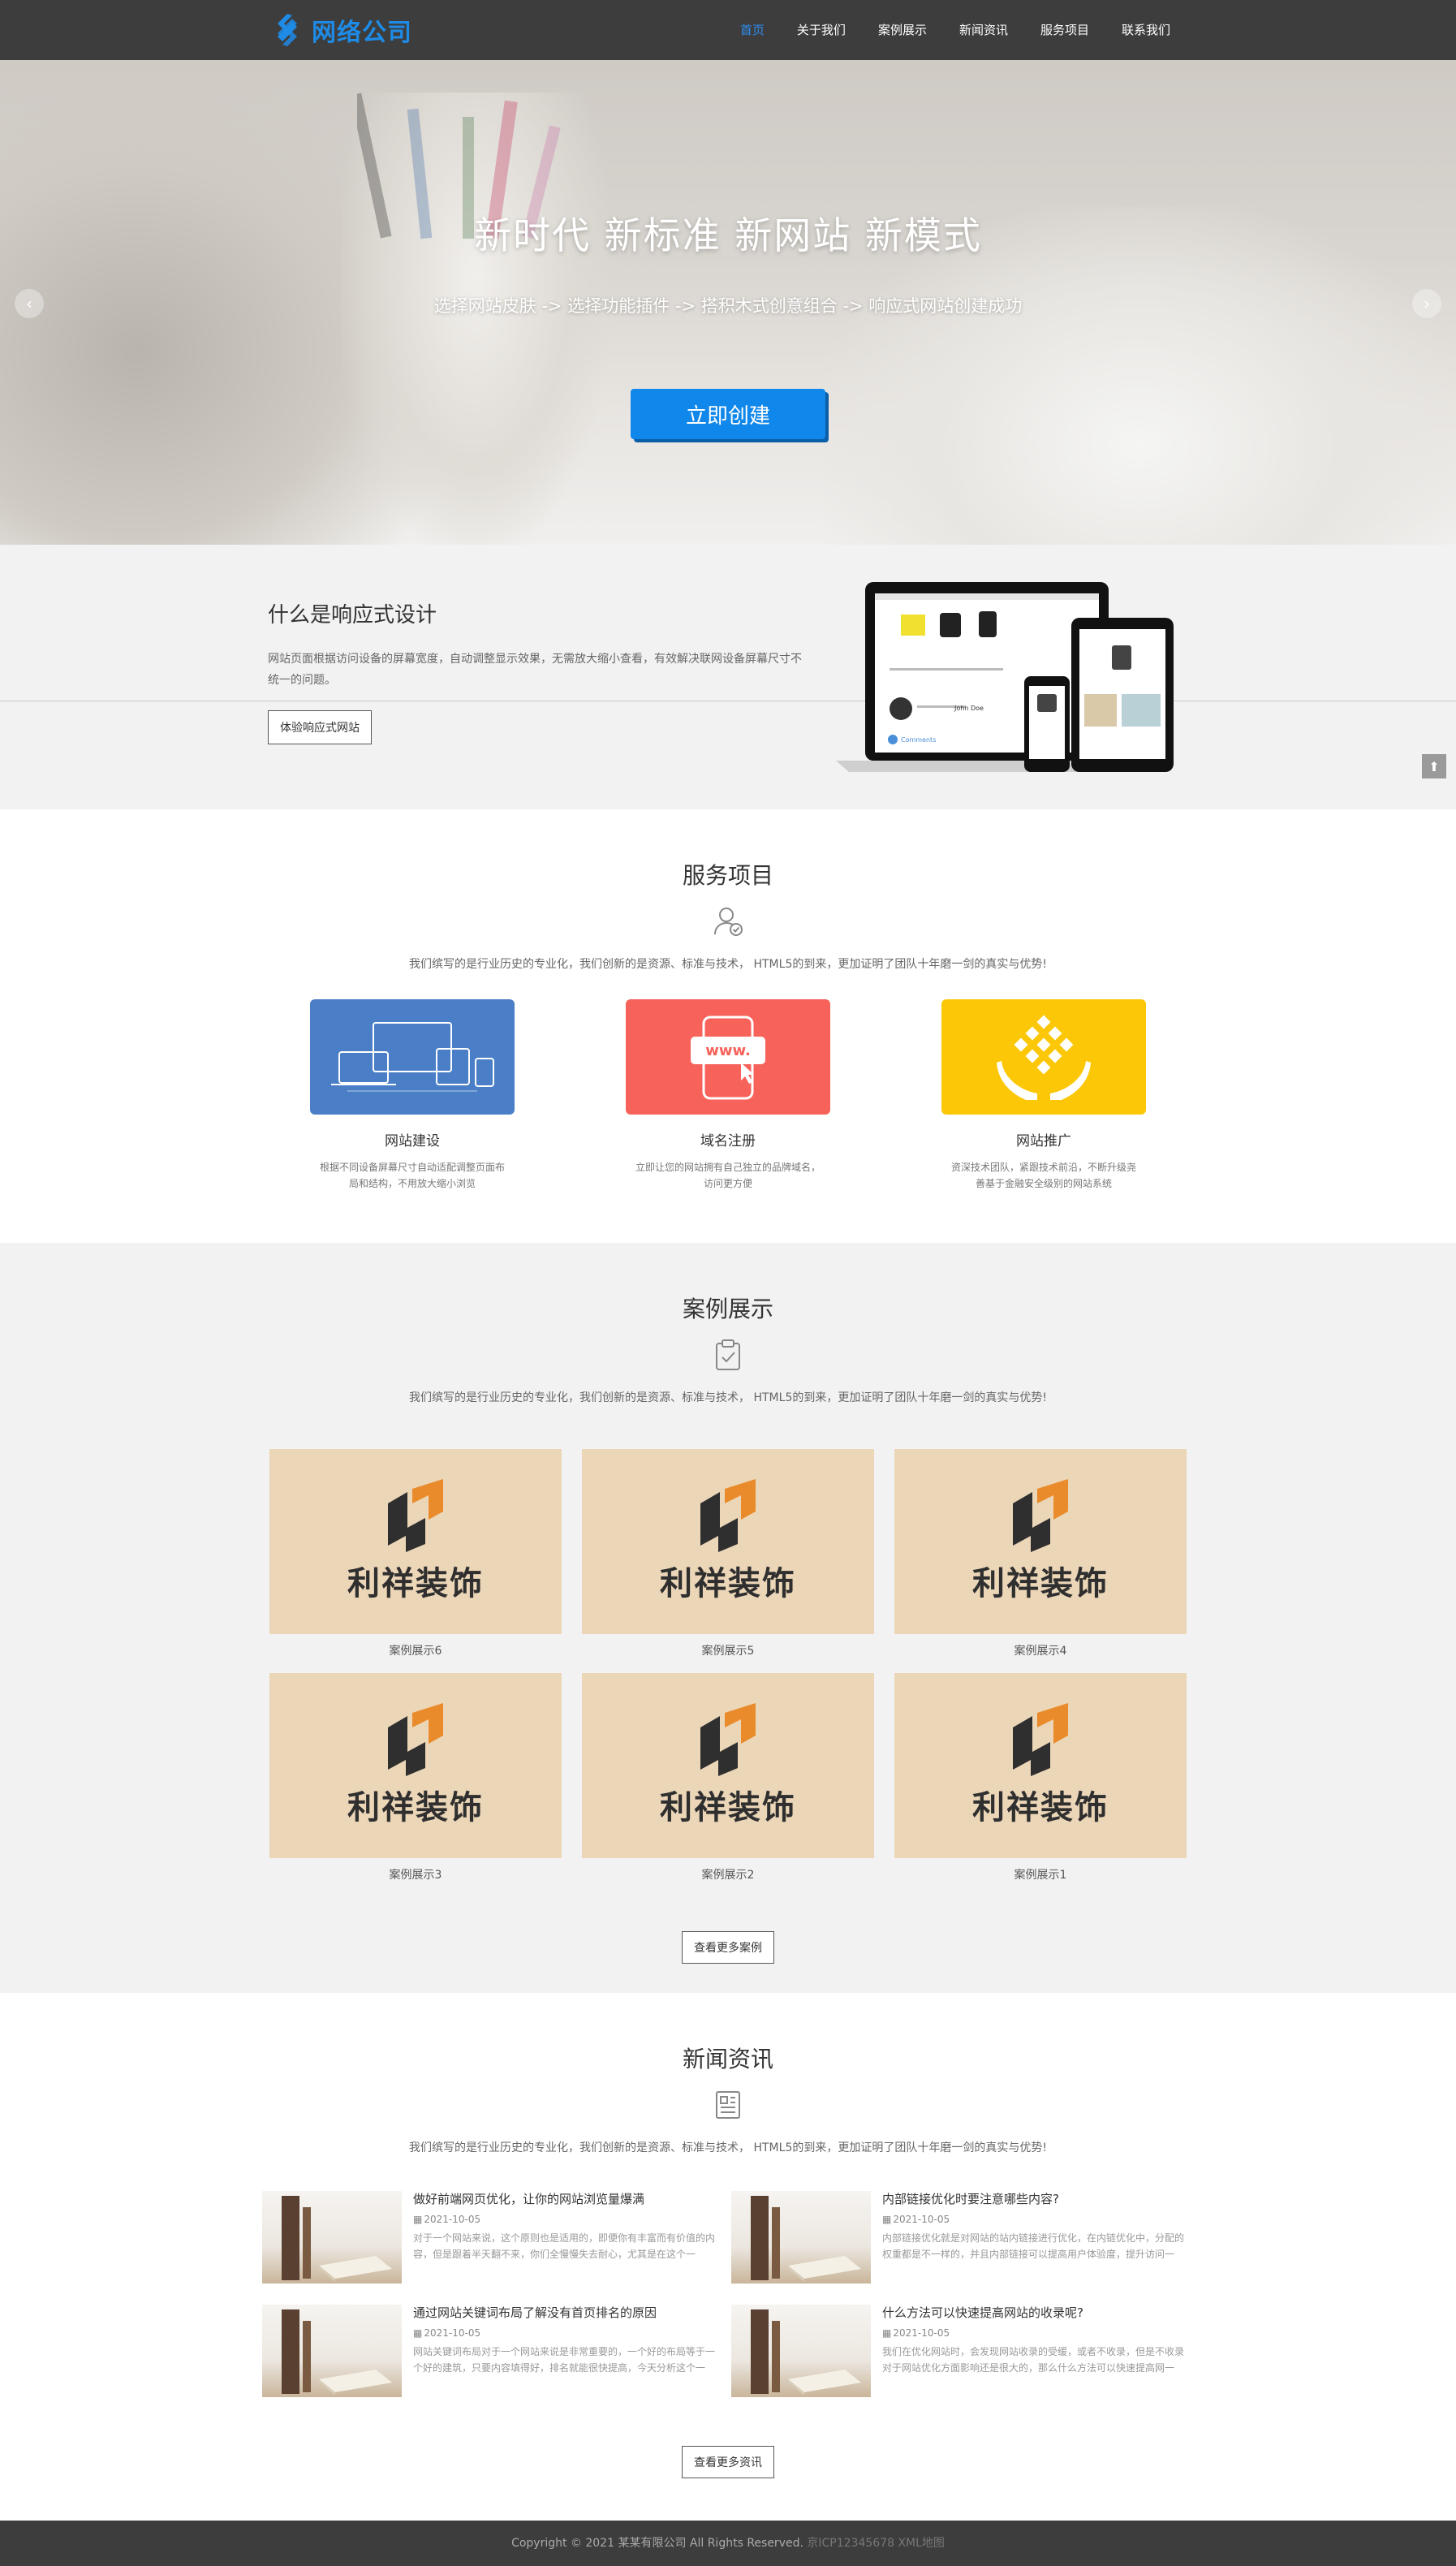 This screenshot has height=2566, width=1456. What do you see at coordinates (413, 1176) in the screenshot?
I see `service-text: 根据不同设备屏幕尺寸自动适配调整页面布局和结构，不用放大缩小浏览` at bounding box center [413, 1176].